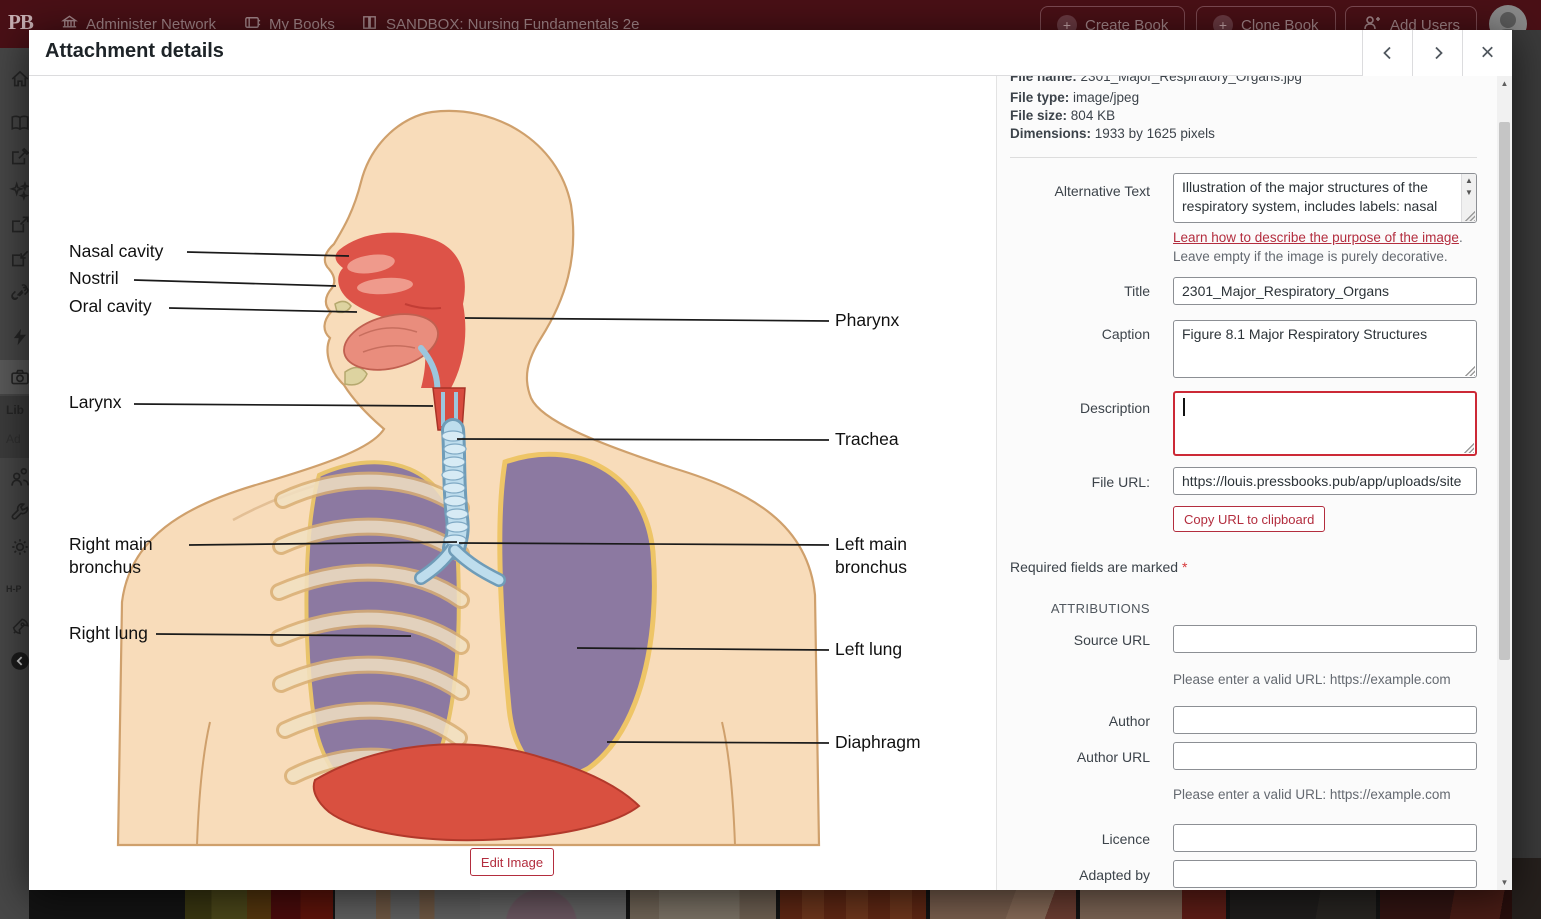 The height and width of the screenshot is (919, 1541). I want to click on author-url-label: Author URL, so click(1113, 757).